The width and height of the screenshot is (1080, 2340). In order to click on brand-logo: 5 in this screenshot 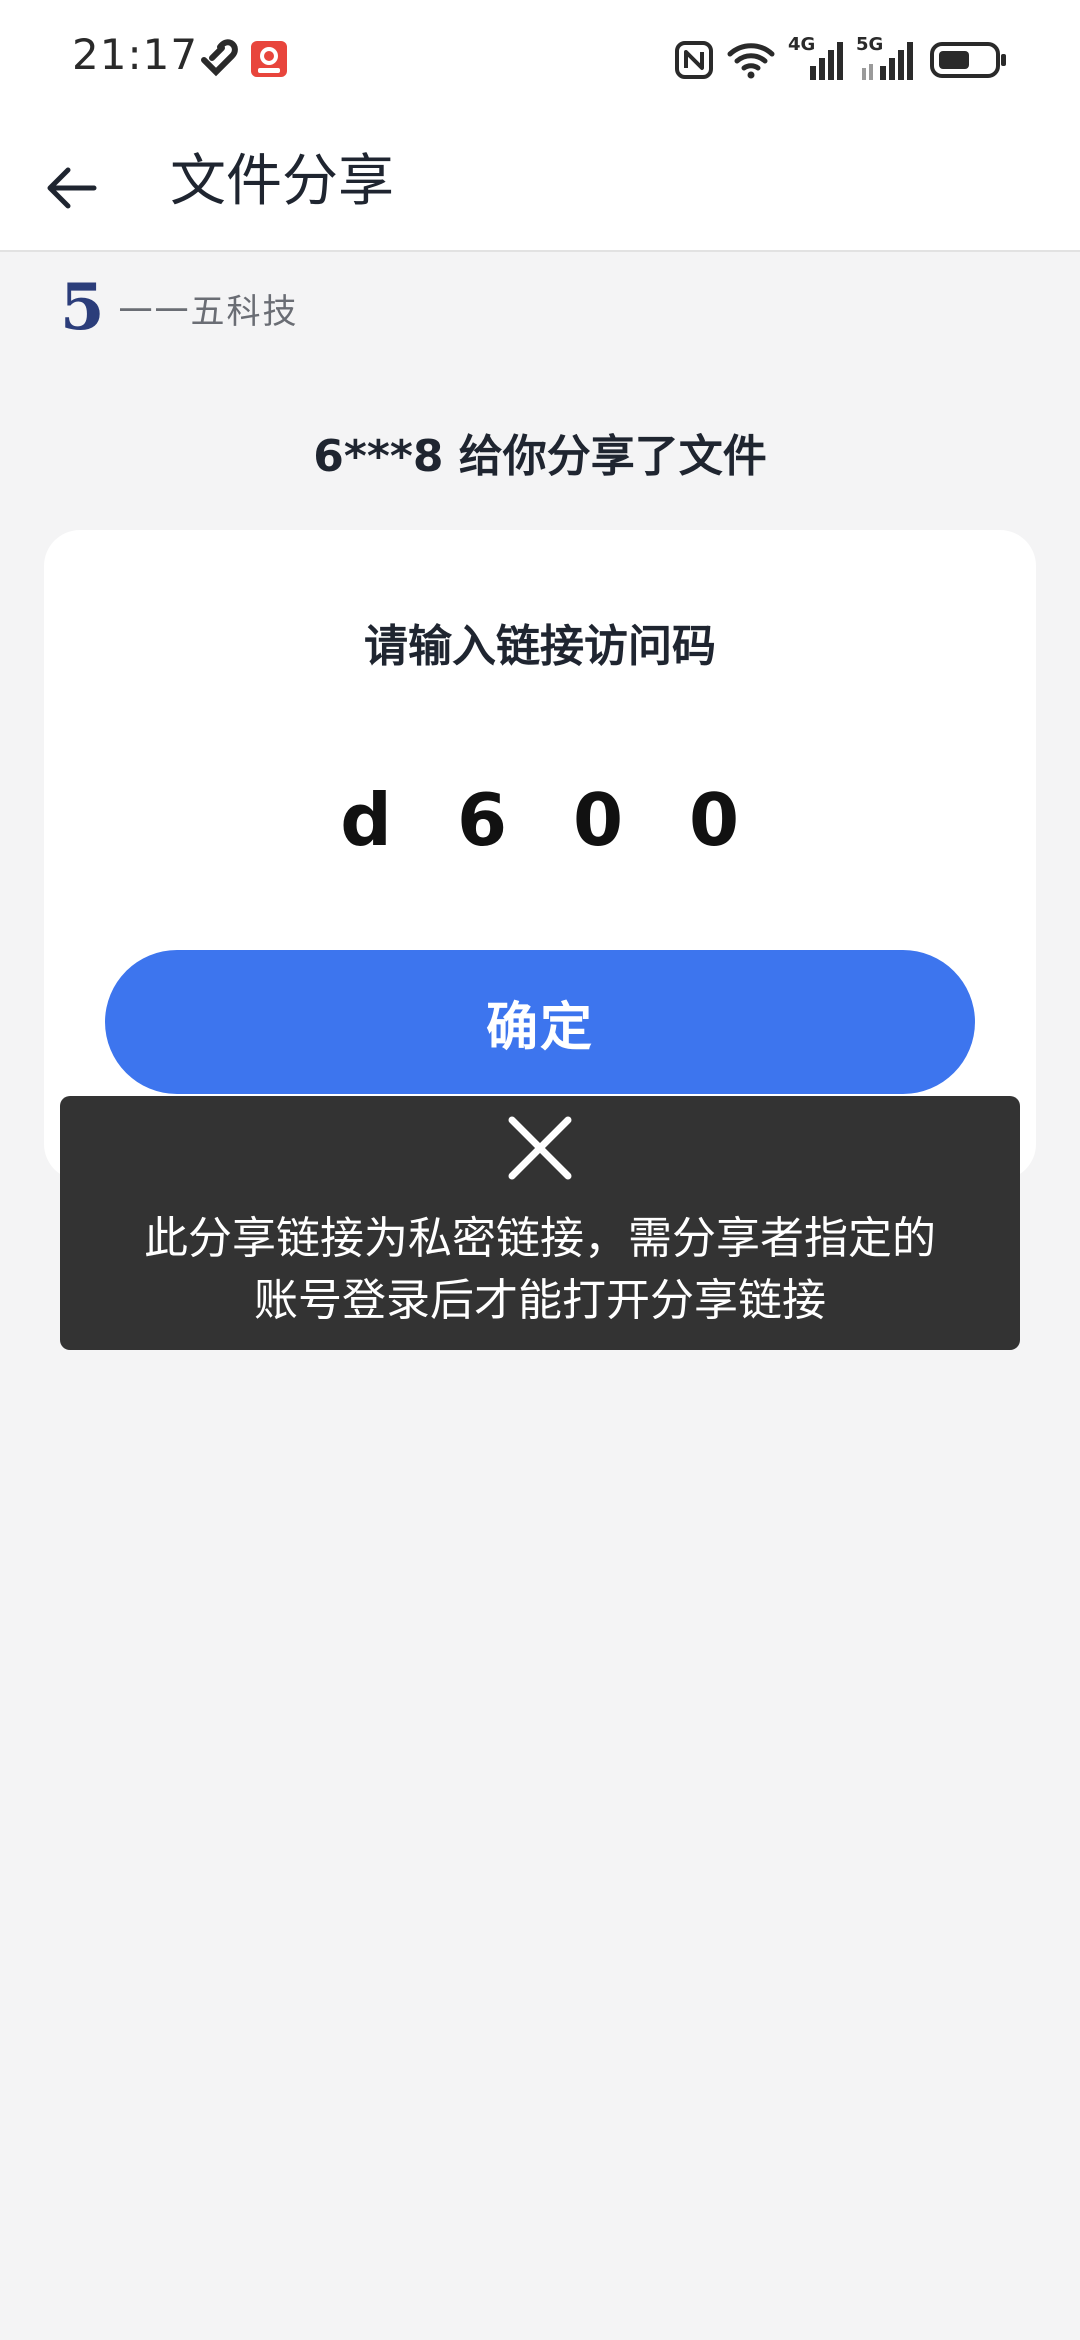, I will do `click(82, 307)`.